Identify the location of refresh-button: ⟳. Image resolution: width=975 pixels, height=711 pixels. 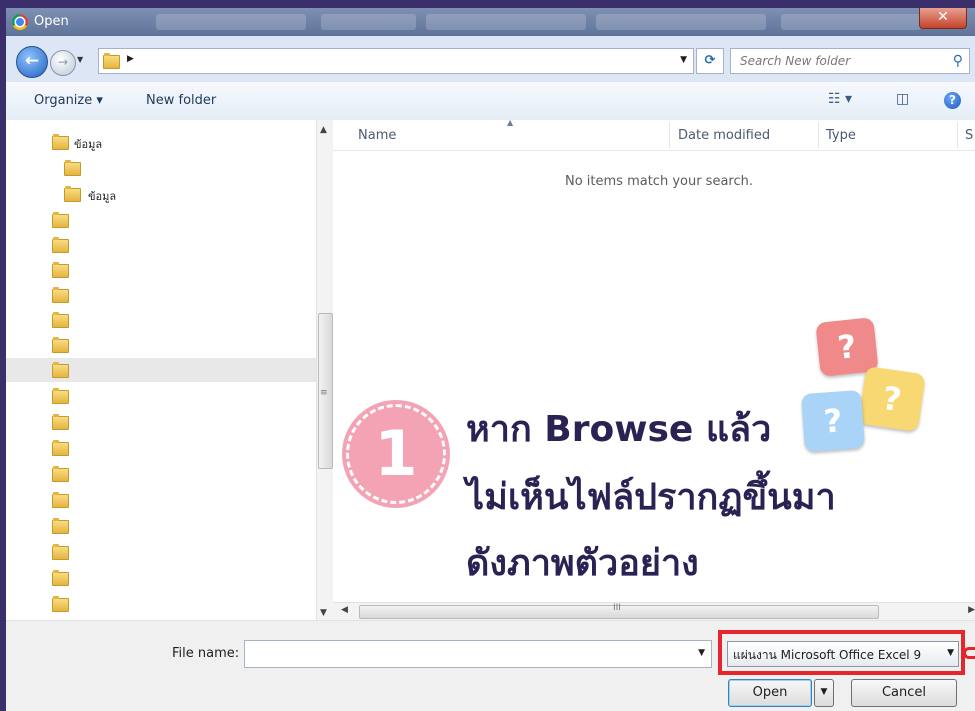
(710, 61).